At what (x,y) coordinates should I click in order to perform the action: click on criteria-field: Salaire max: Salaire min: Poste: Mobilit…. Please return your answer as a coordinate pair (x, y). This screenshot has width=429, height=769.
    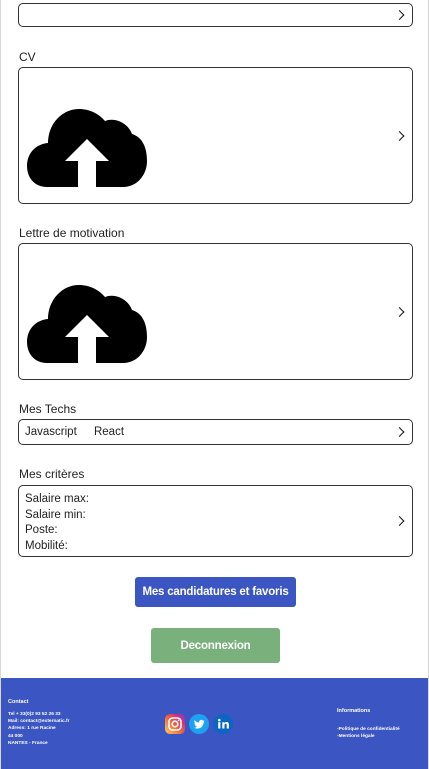
    Looking at the image, I should click on (215, 521).